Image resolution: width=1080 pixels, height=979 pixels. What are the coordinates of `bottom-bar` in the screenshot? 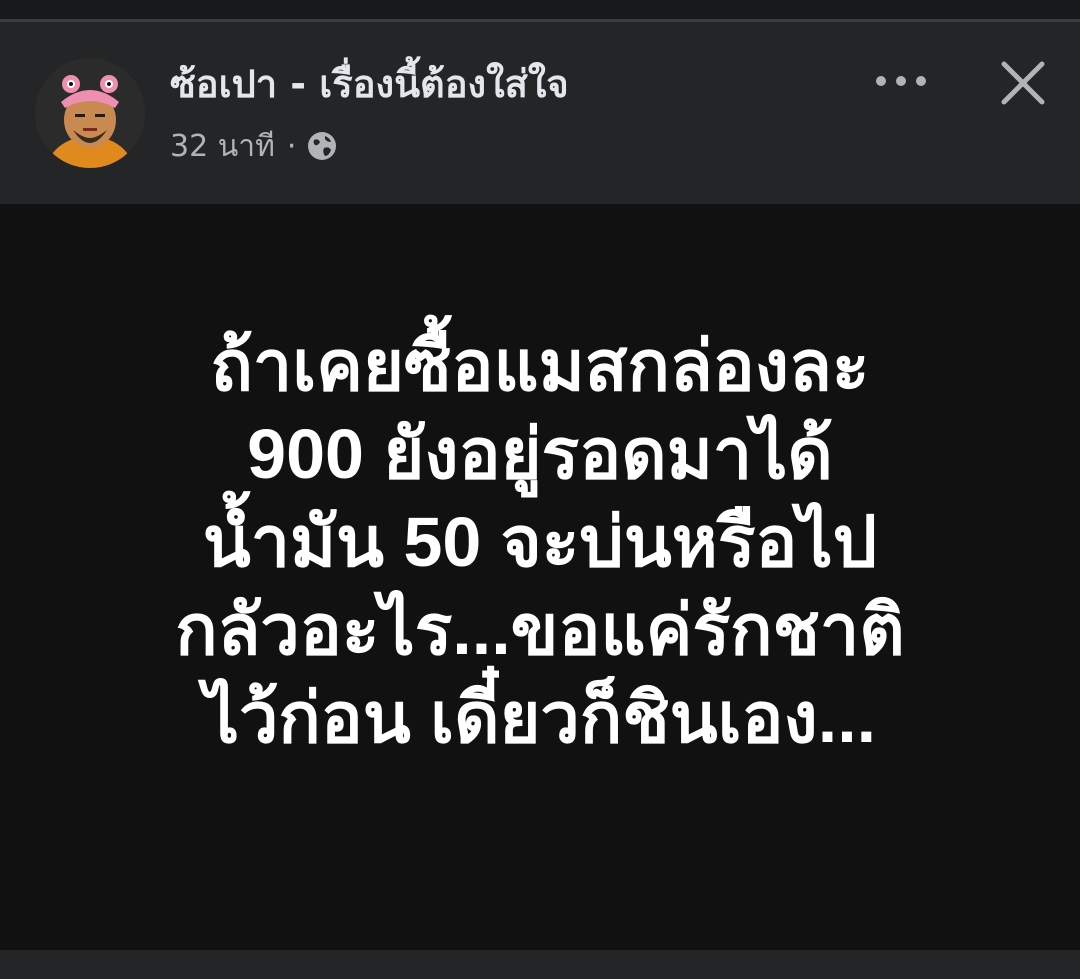 It's located at (540, 964).